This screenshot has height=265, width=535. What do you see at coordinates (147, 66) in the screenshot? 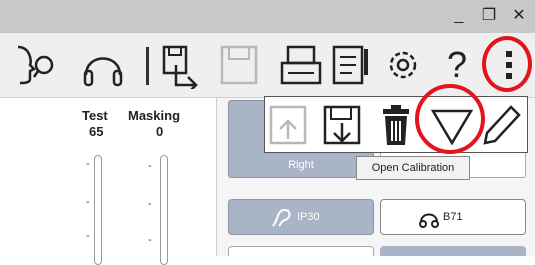
I see `toolbar-separator` at bounding box center [147, 66].